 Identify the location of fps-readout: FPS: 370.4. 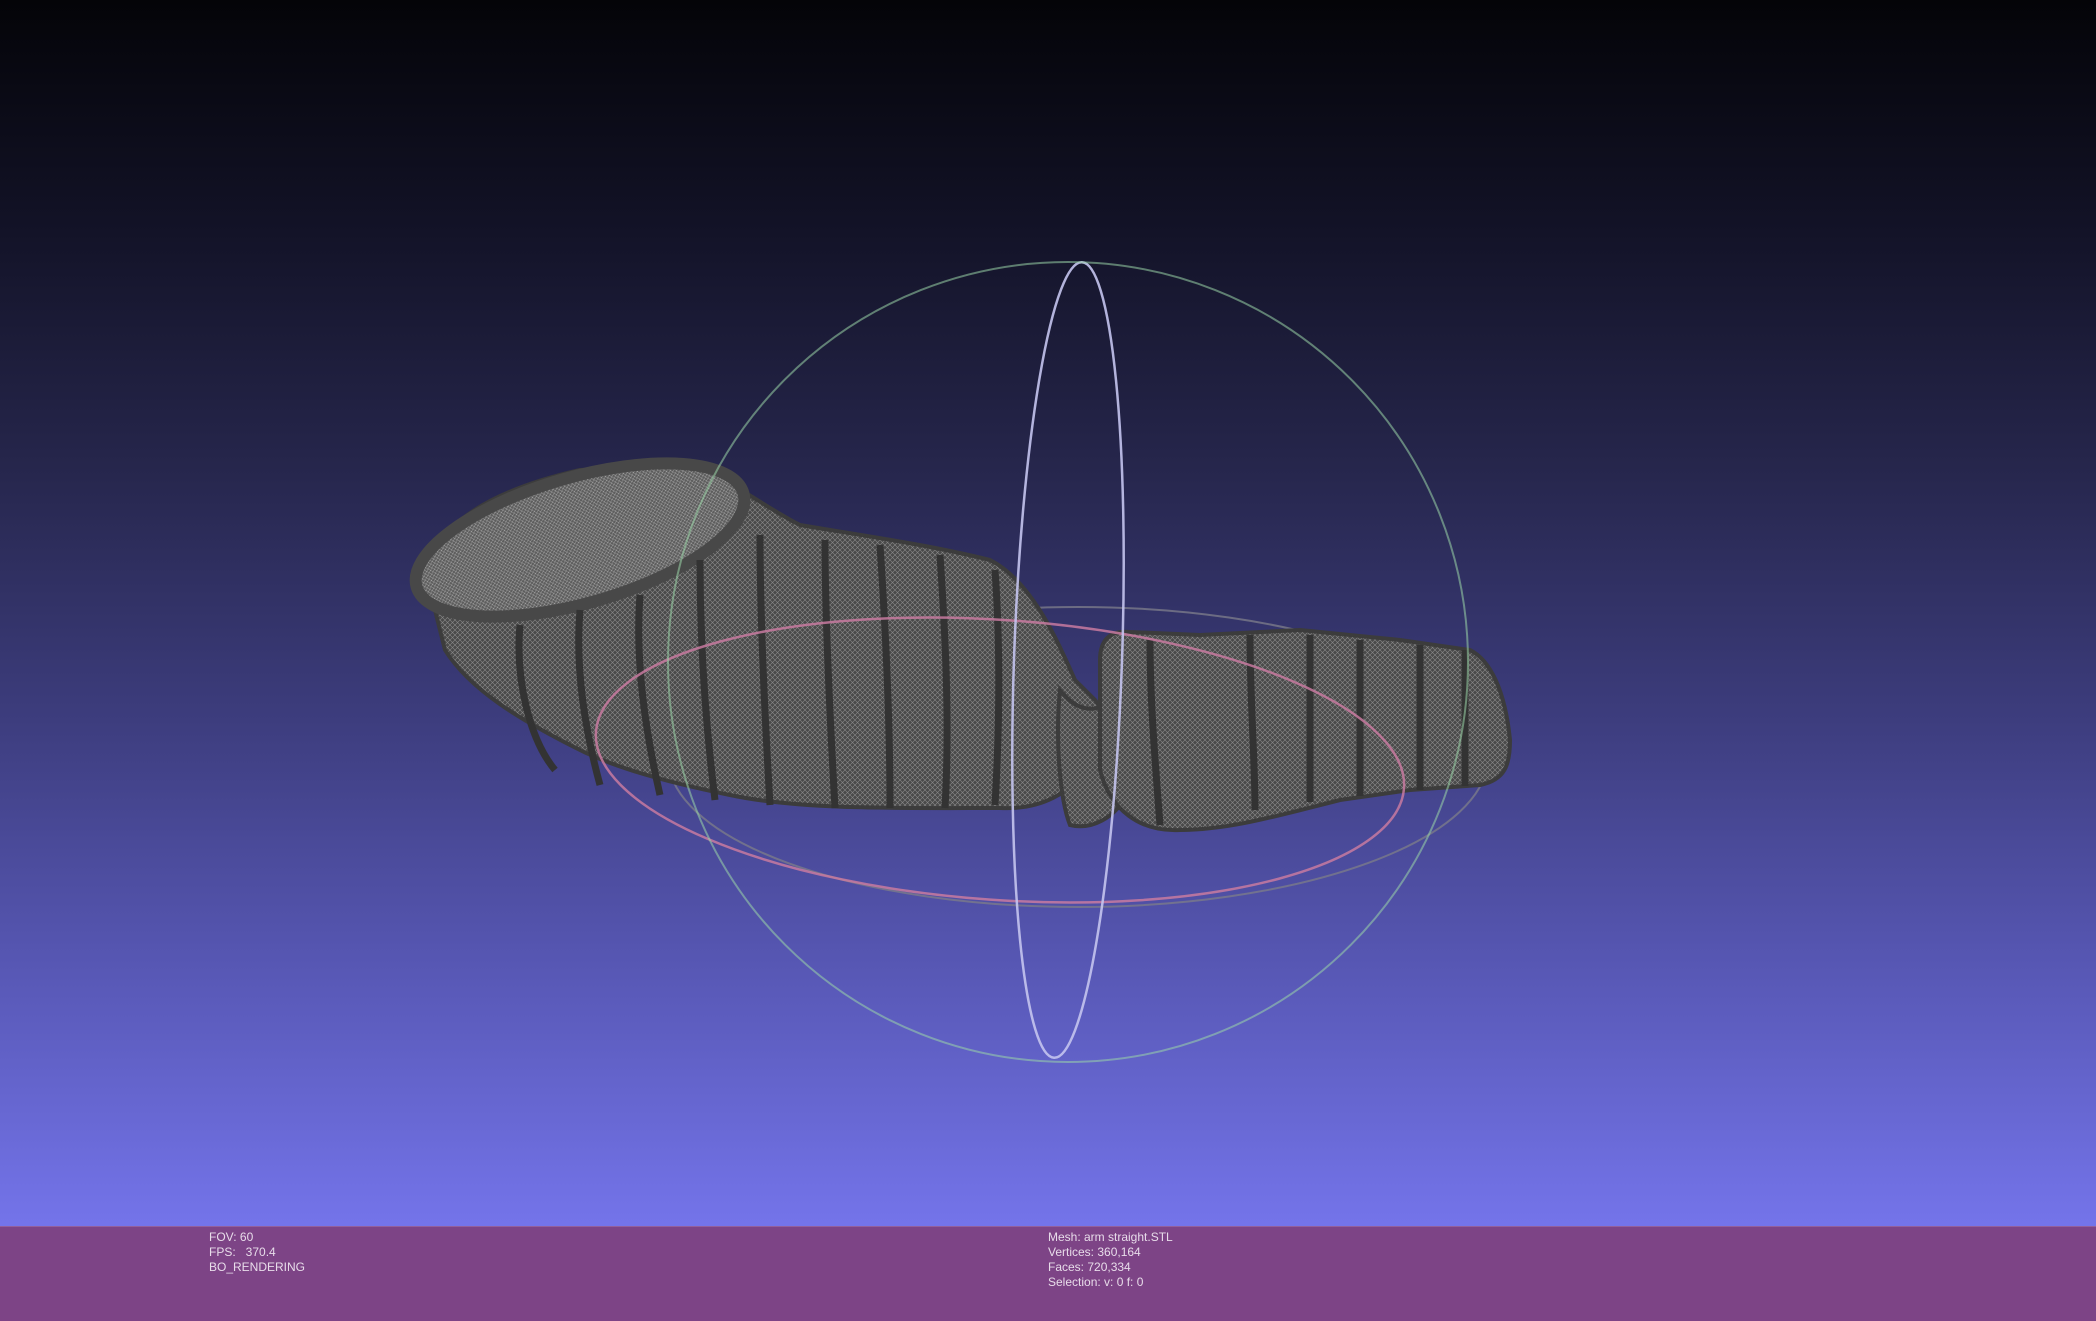
(242, 1252).